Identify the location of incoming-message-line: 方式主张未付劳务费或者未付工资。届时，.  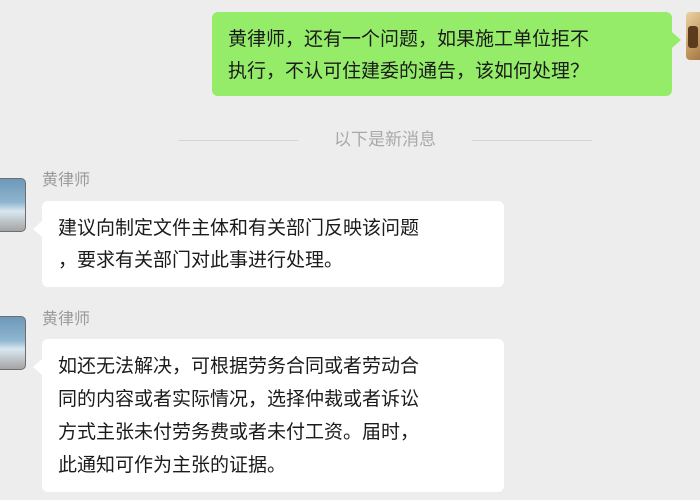
(239, 432).